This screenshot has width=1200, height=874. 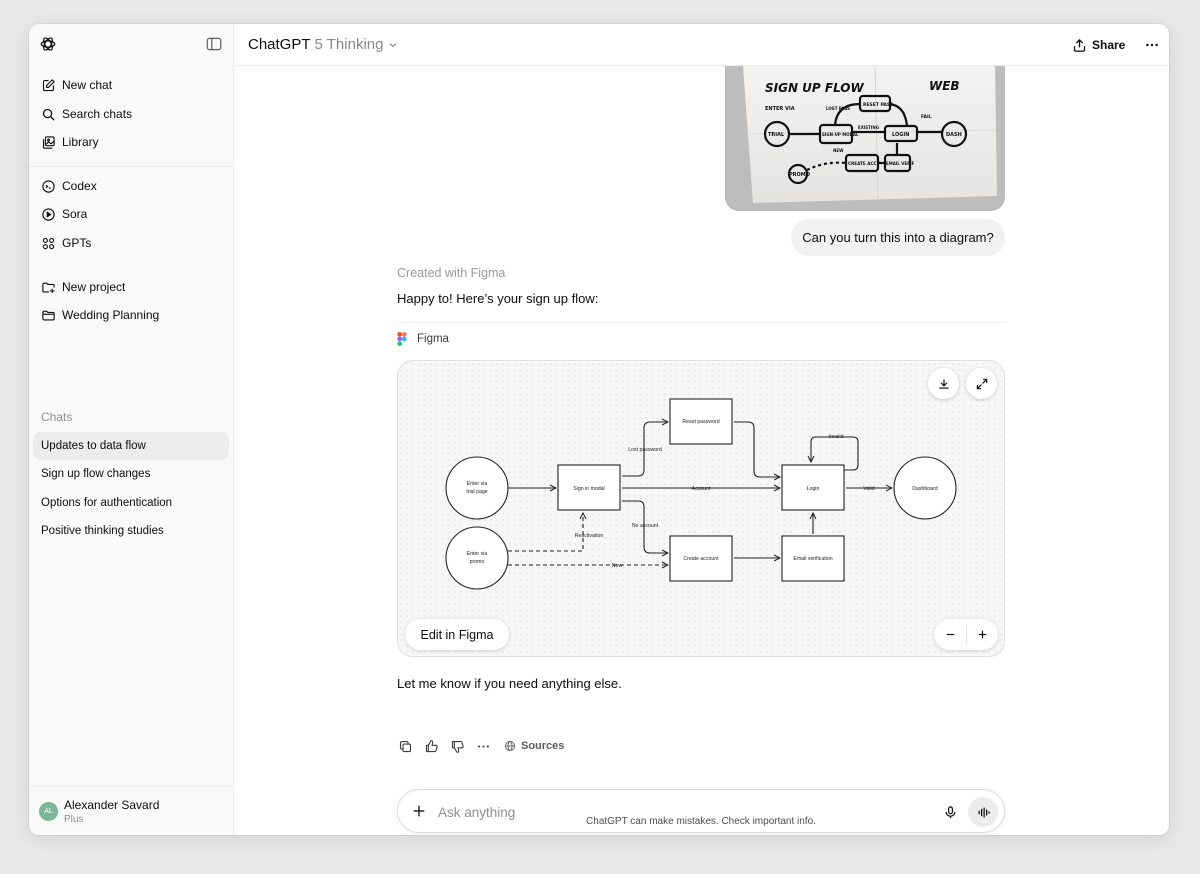 What do you see at coordinates (589, 536) in the screenshot?
I see `edge-label-reactivation: Reactivation` at bounding box center [589, 536].